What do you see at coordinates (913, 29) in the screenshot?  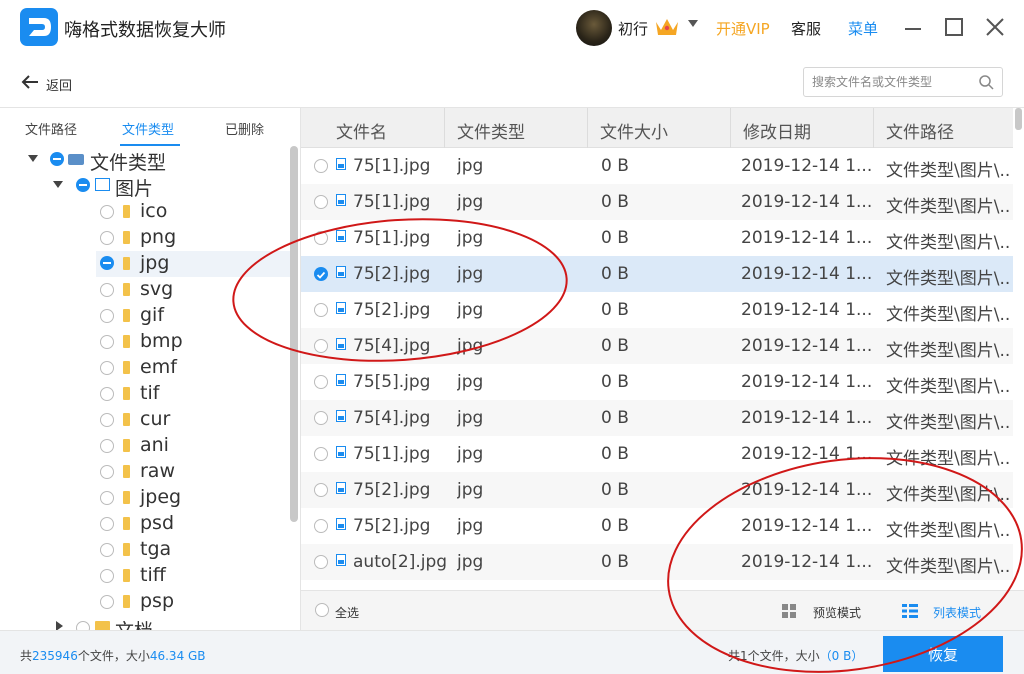 I see `minimize-icon` at bounding box center [913, 29].